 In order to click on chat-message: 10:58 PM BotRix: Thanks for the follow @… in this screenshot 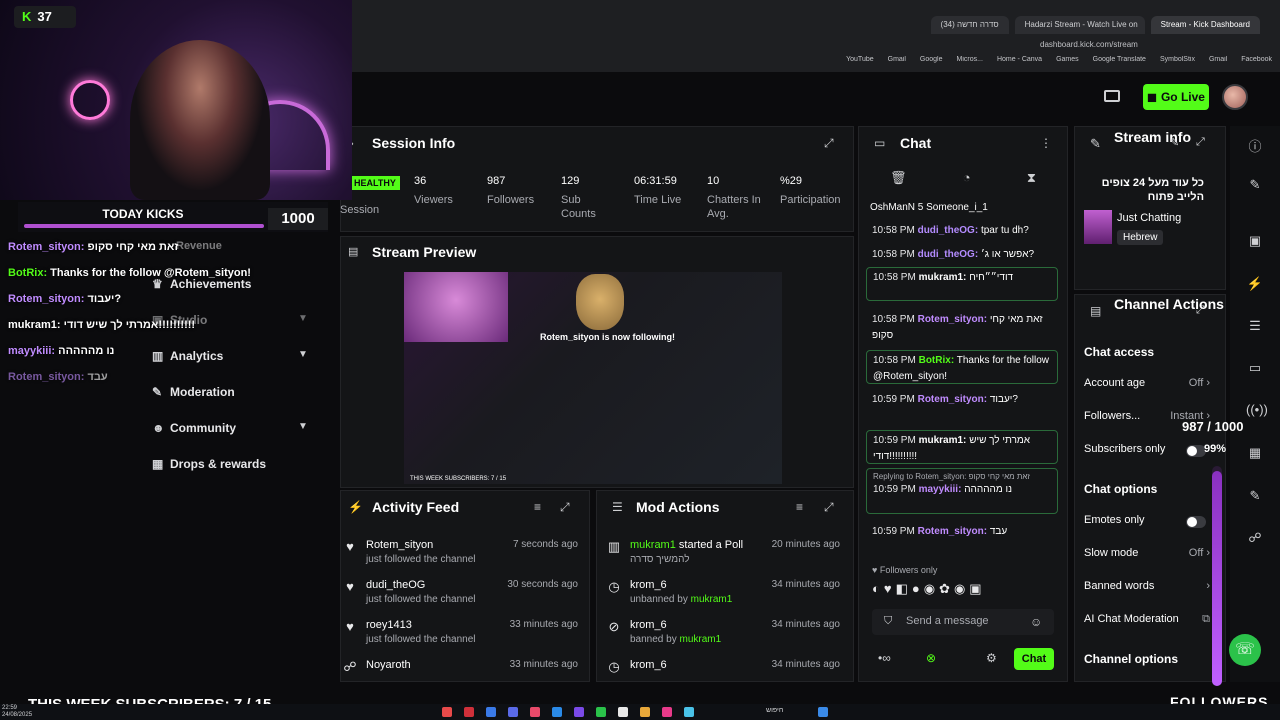, I will do `click(962, 367)`.